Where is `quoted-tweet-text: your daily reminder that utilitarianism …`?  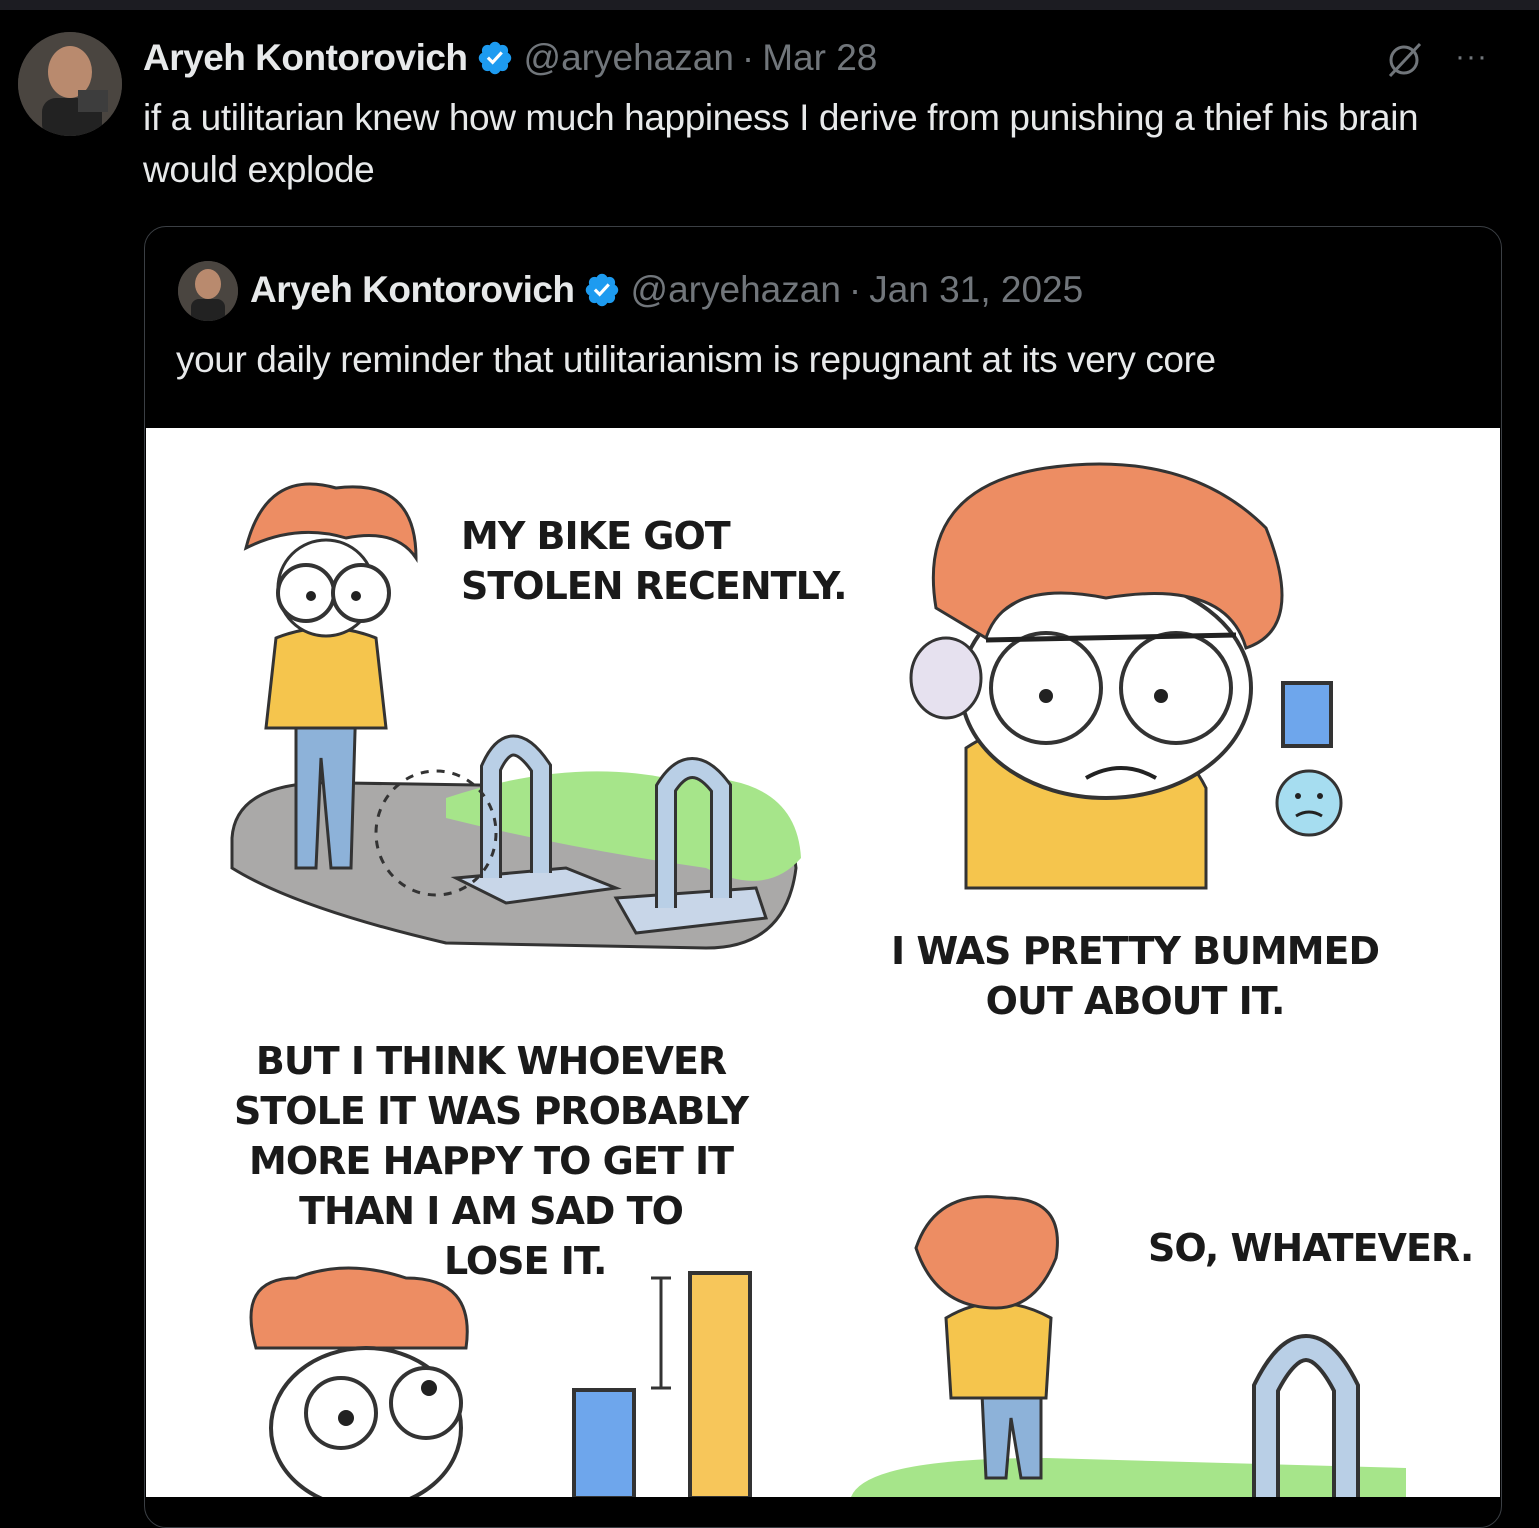
quoted-tweet-text: your daily reminder that utilitarianism … is located at coordinates (696, 359).